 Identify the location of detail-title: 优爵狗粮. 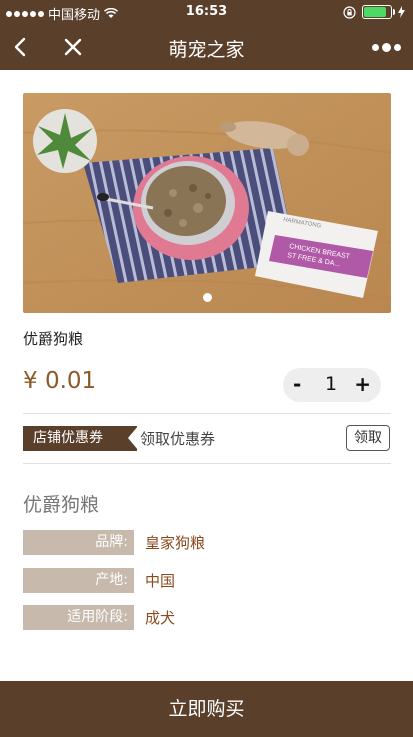
(61, 505).